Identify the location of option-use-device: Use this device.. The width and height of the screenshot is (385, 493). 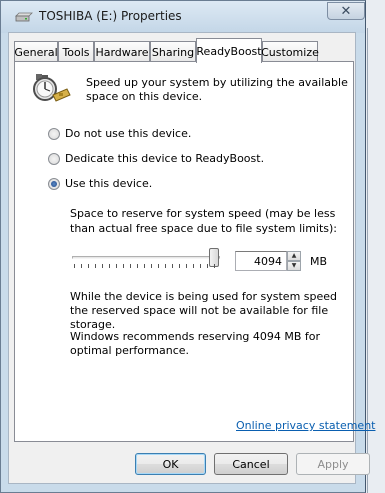
(100, 183).